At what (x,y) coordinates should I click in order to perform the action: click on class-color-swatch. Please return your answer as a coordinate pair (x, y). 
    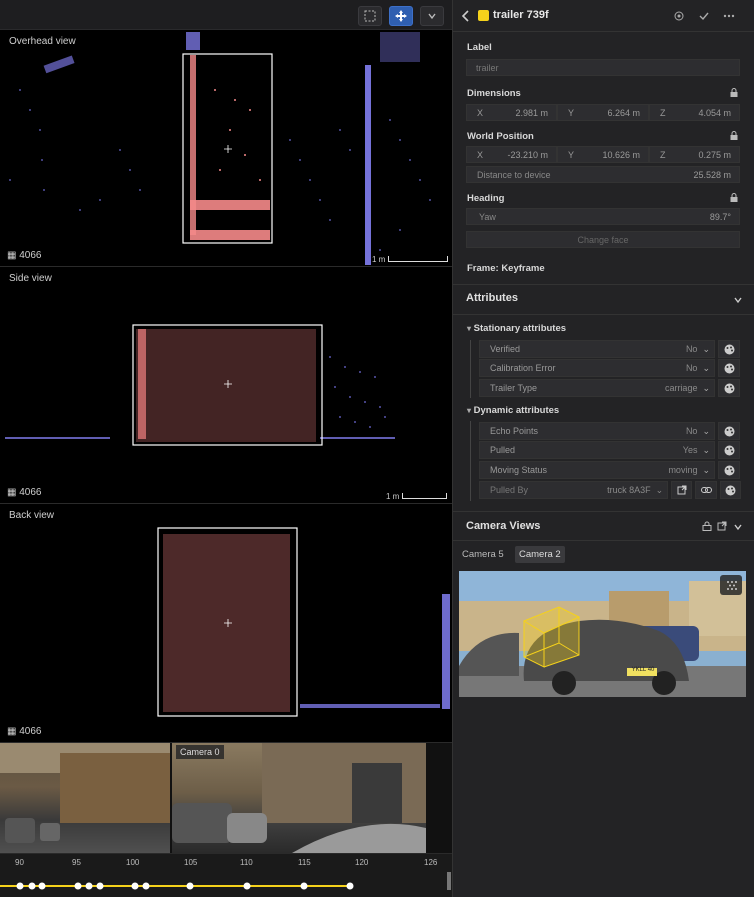
    Looking at the image, I should click on (483, 15).